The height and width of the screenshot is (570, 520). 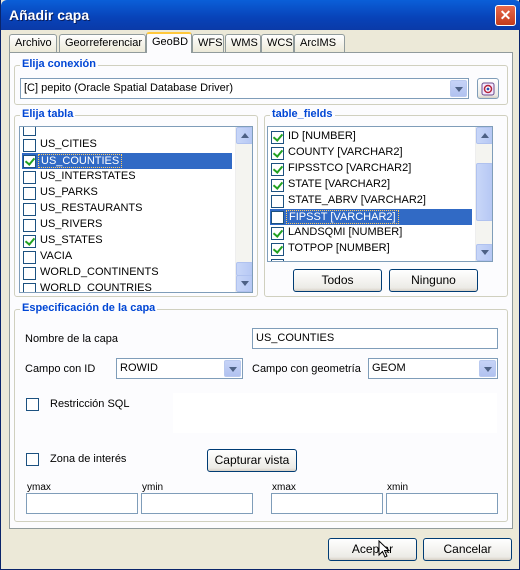 I want to click on id-field-select: ROWID, so click(x=179, y=368).